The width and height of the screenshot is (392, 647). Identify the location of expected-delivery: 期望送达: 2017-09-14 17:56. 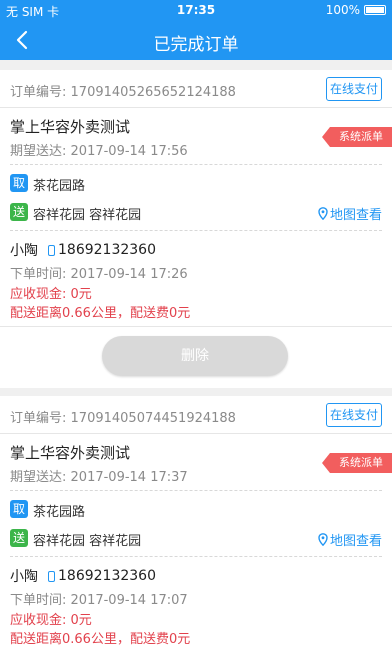
(99, 149).